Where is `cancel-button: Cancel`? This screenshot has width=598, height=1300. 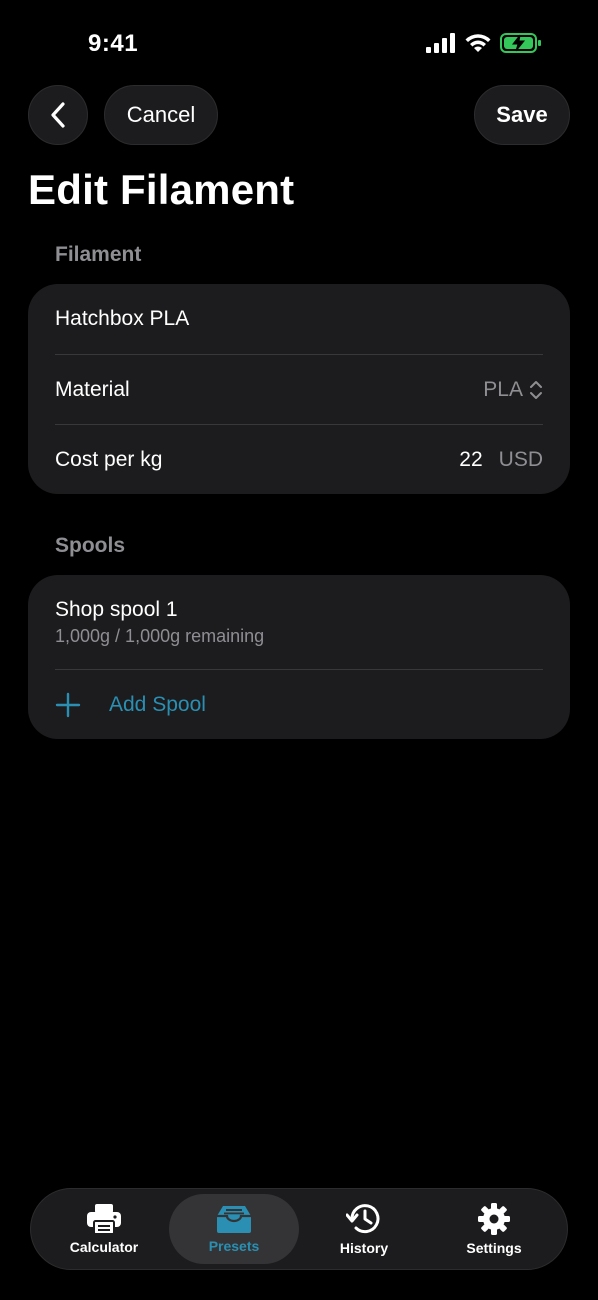
cancel-button: Cancel is located at coordinates (161, 115).